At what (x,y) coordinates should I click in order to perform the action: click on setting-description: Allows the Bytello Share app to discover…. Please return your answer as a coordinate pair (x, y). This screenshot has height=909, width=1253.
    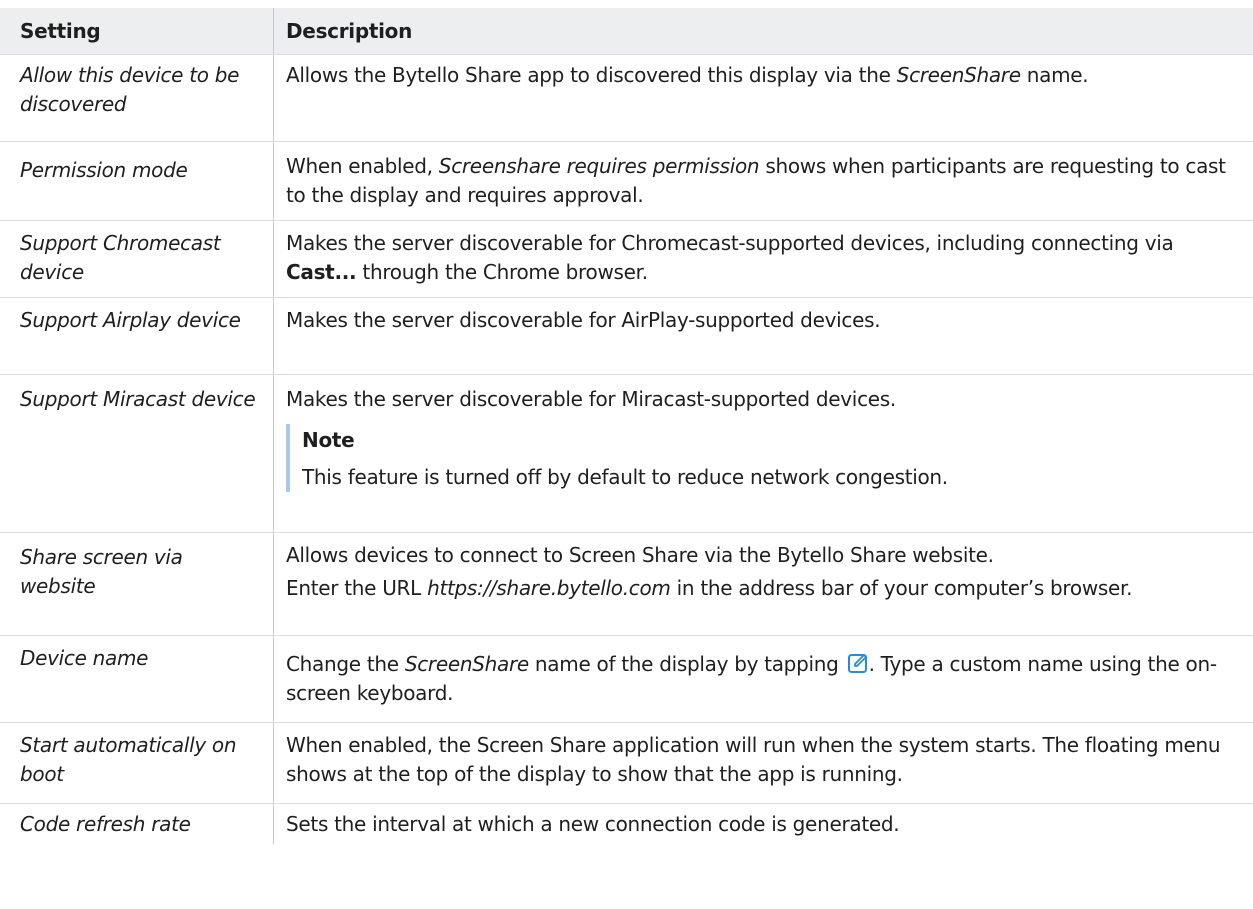
    Looking at the image, I should click on (687, 75).